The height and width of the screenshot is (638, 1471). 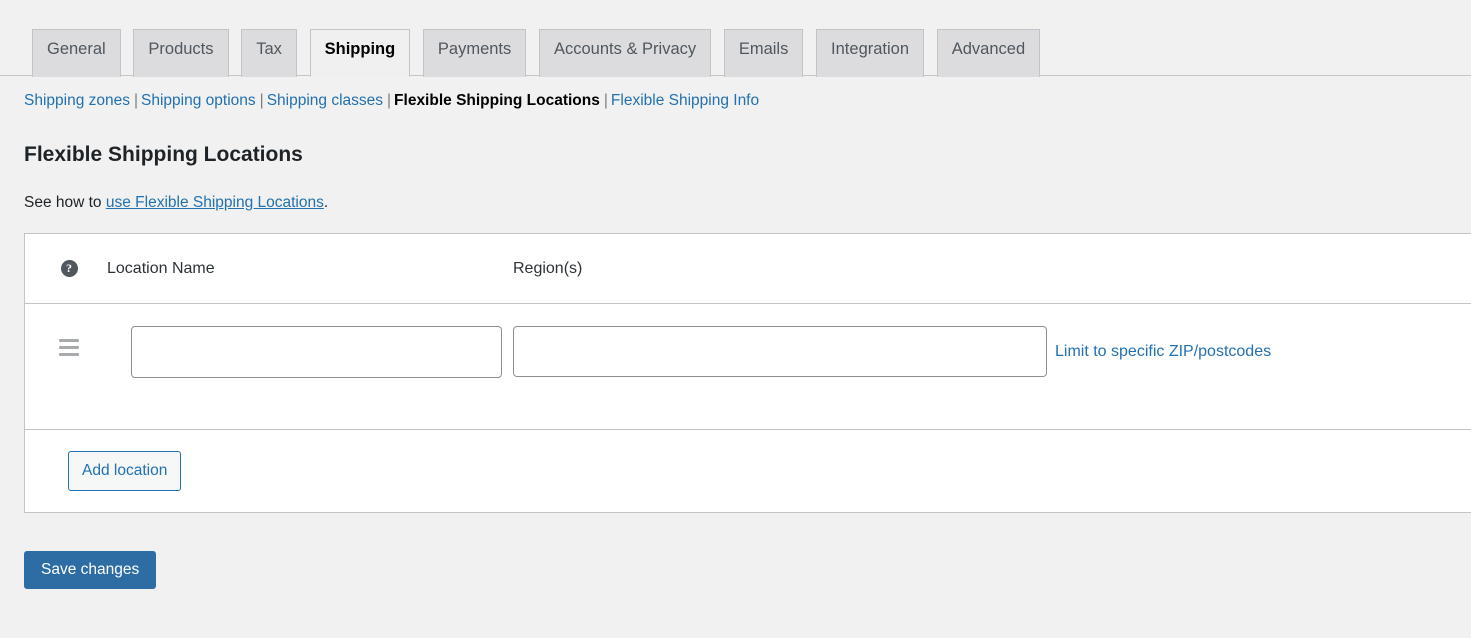 I want to click on row-regions-cell: Limit to specific ZIP/postcodes, so click(x=992, y=351).